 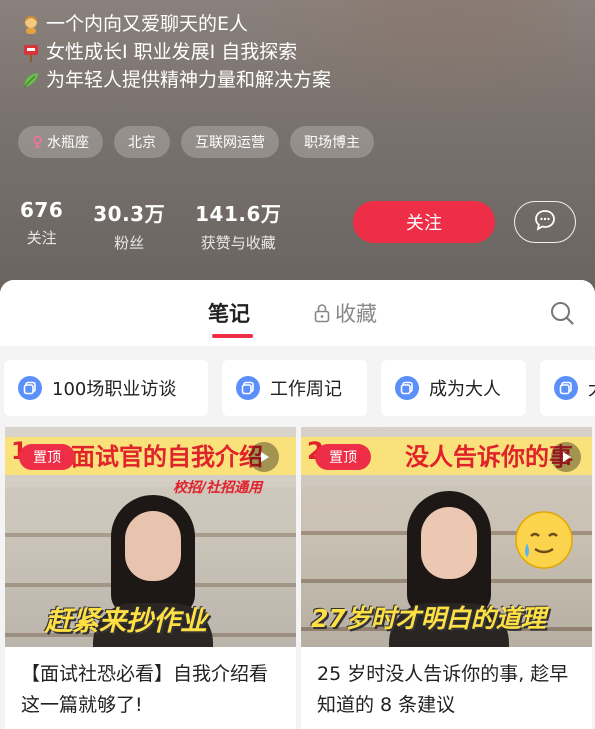 I want to click on stat-number: 141.6万, so click(x=238, y=214).